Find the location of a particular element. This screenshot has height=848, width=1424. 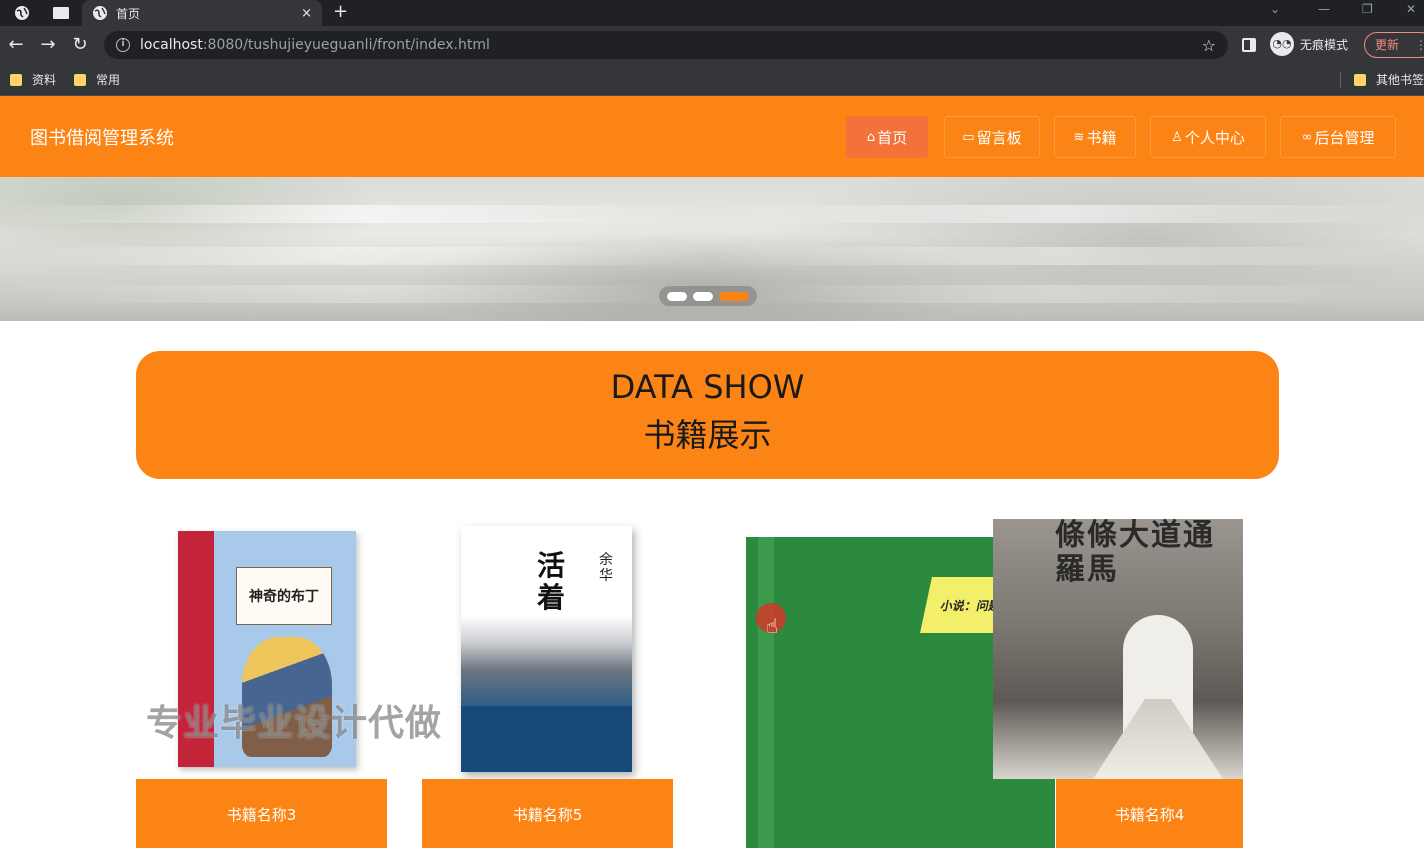

incognito-indicator: ◔◔ 无痕模式 is located at coordinates (1309, 44).